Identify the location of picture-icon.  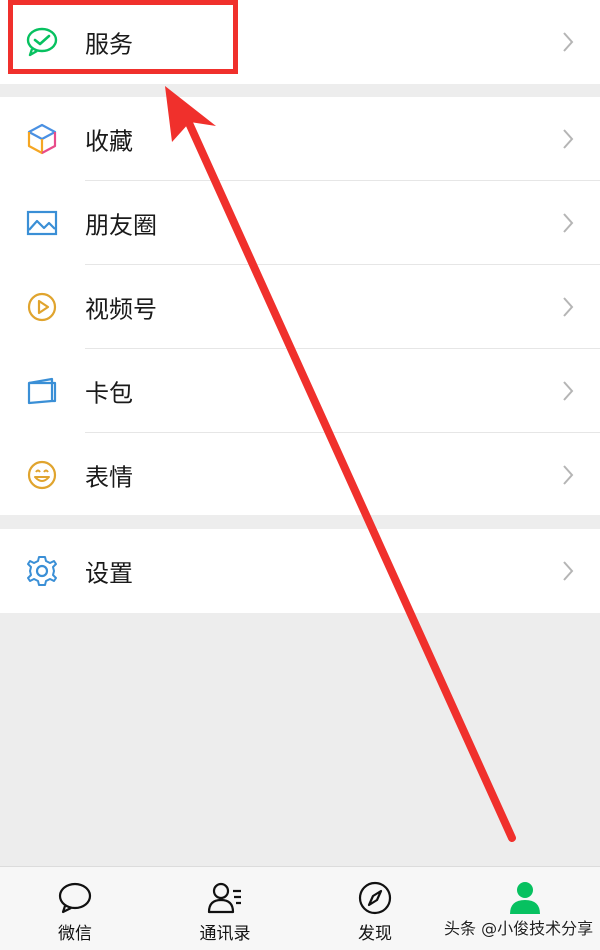
(42, 223).